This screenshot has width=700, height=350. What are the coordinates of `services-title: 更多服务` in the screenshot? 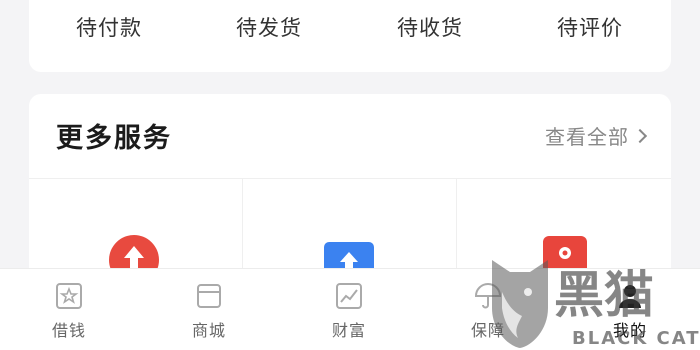 It's located at (114, 138).